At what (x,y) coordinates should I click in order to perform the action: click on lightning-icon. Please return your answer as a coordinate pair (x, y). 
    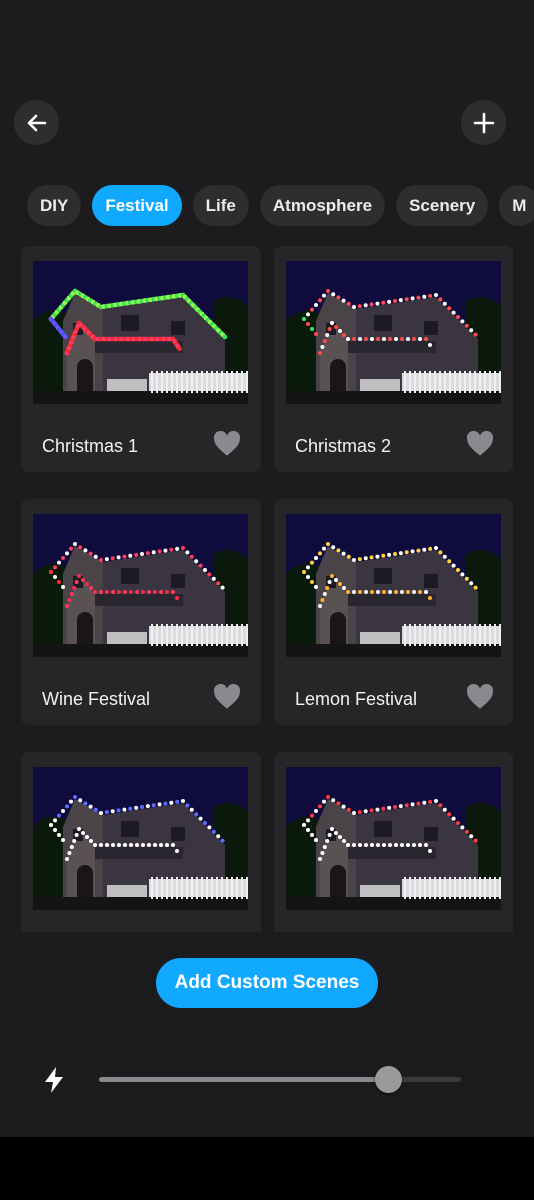
    Looking at the image, I should click on (54, 1080).